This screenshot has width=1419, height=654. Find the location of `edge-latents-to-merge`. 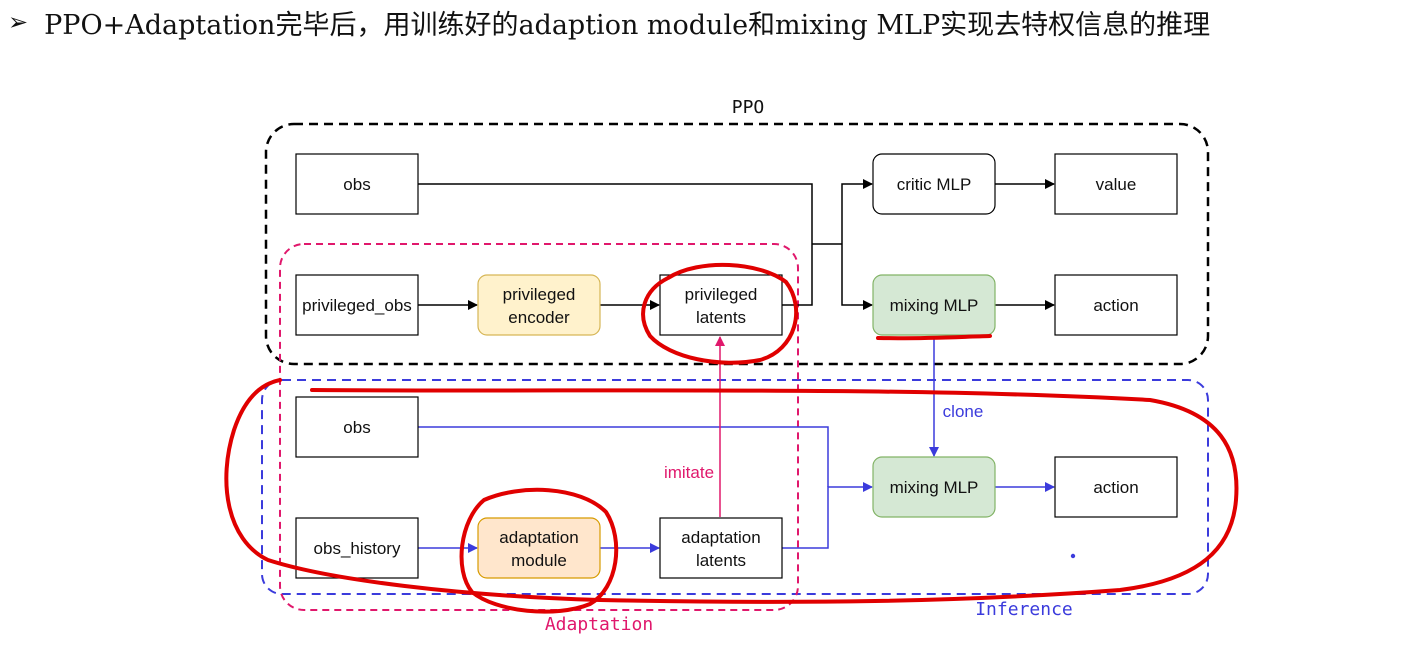

edge-latents-to-merge is located at coordinates (797, 275).